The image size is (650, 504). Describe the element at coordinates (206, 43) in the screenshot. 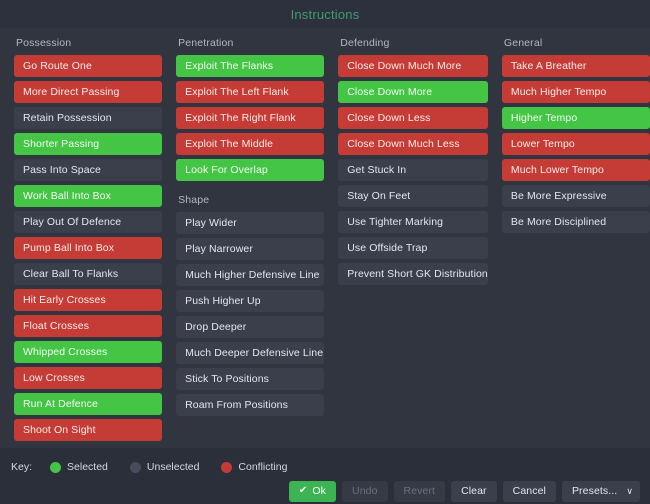

I see `column-heading: Penetration` at that location.